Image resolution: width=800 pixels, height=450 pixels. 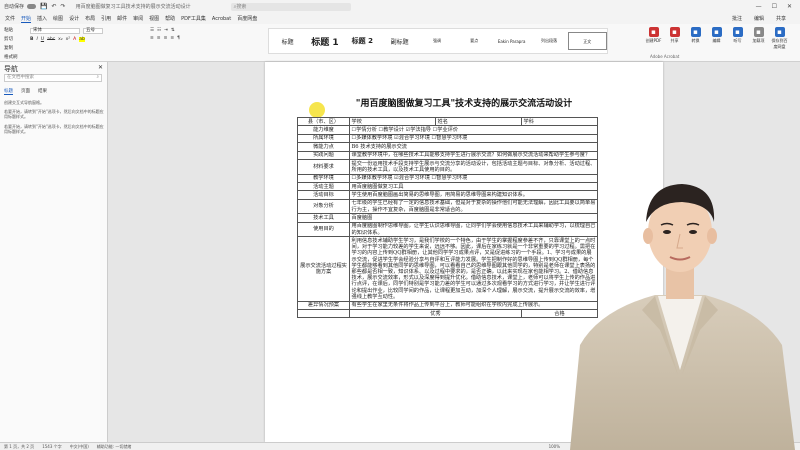 What do you see at coordinates (323, 178) in the screenshot?
I see `table-label-cell: 教学环境` at bounding box center [323, 178].